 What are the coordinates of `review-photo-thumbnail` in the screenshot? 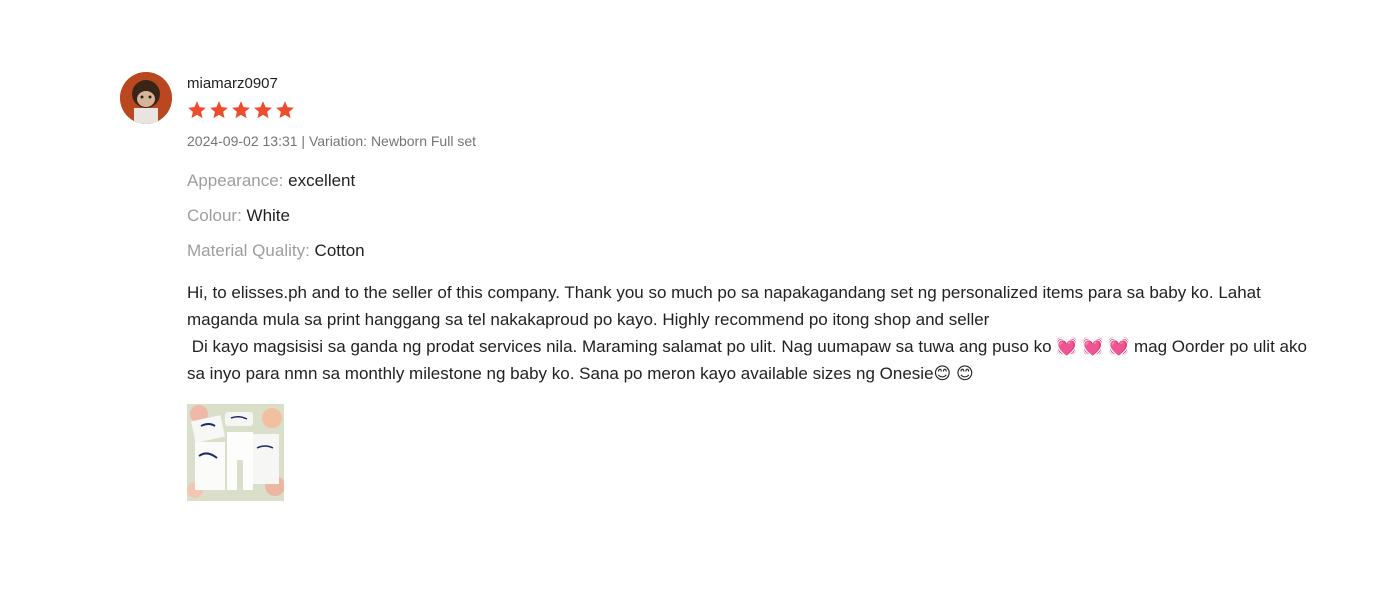 It's located at (235, 452).